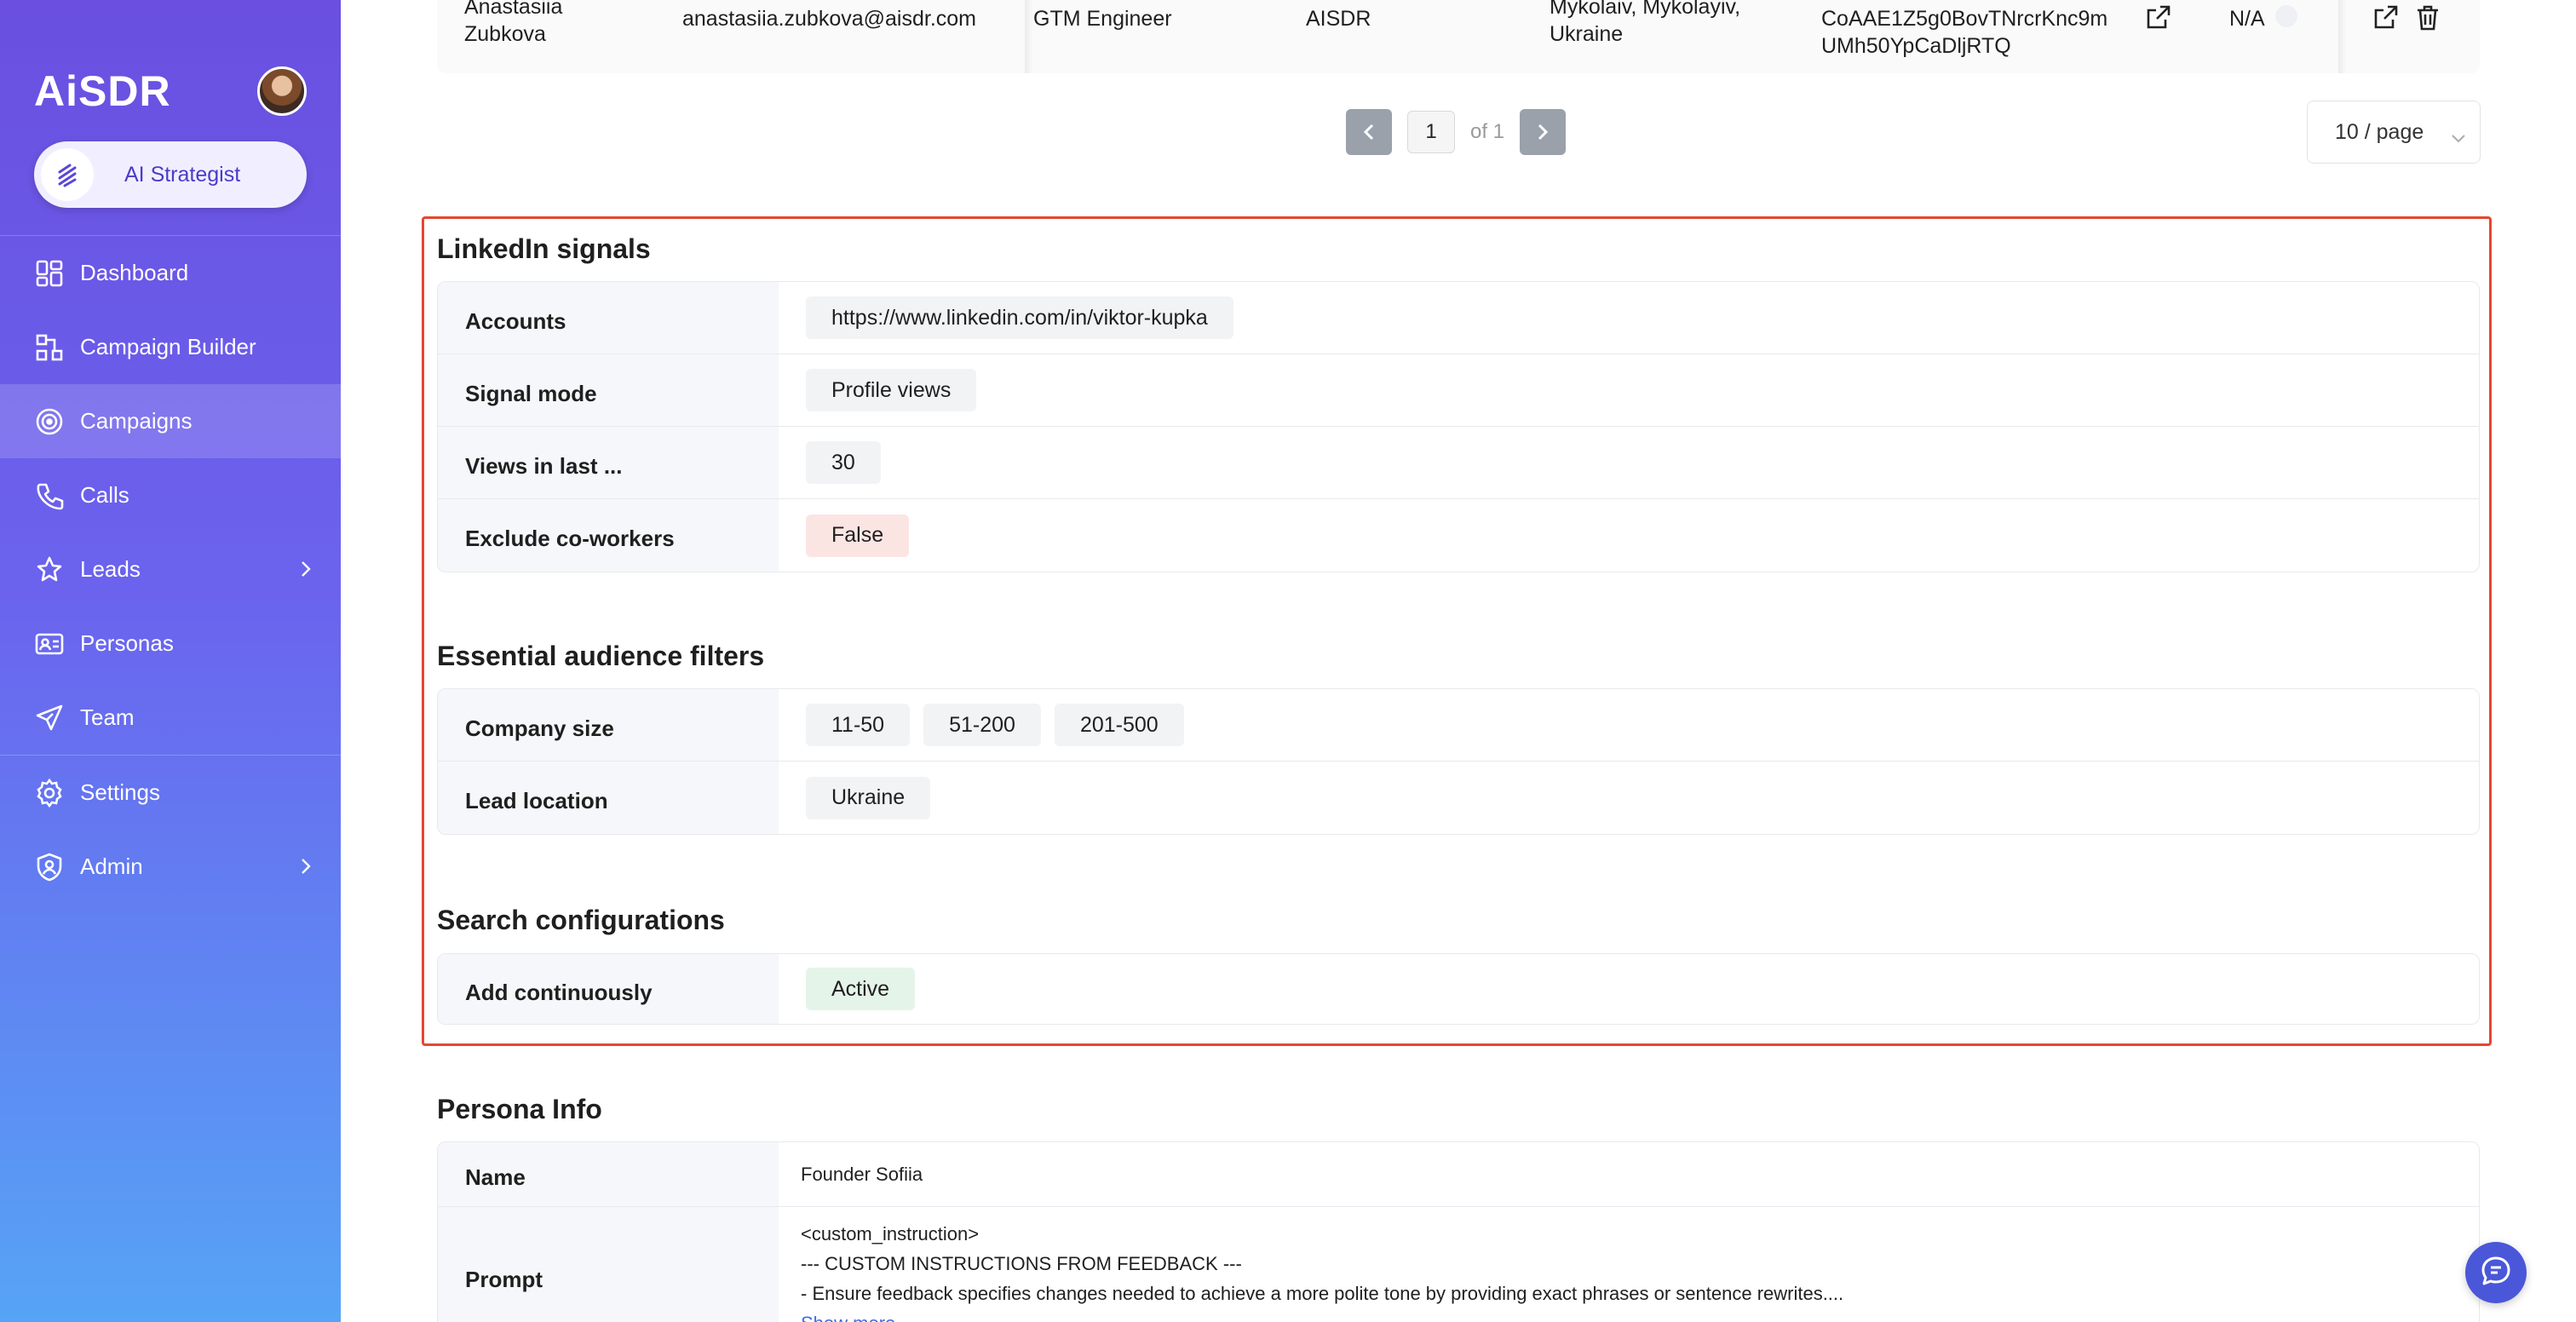 Image resolution: width=2576 pixels, height=1322 pixels. What do you see at coordinates (127, 643) in the screenshot?
I see `sidebar-item-label: Personas` at bounding box center [127, 643].